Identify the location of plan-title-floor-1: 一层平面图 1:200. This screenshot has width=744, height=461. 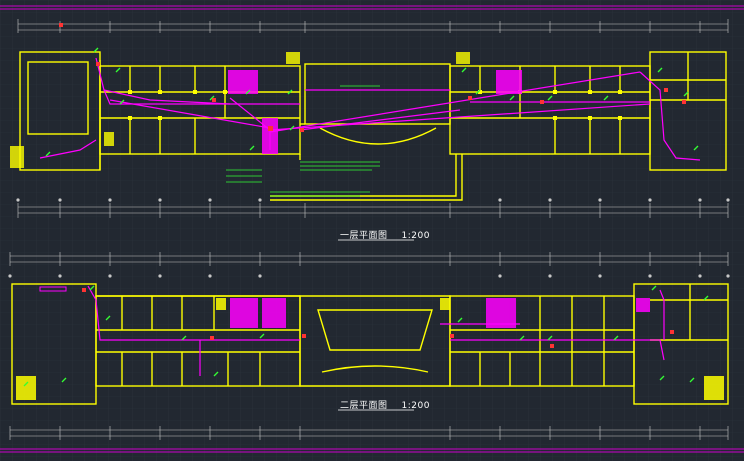
(385, 234).